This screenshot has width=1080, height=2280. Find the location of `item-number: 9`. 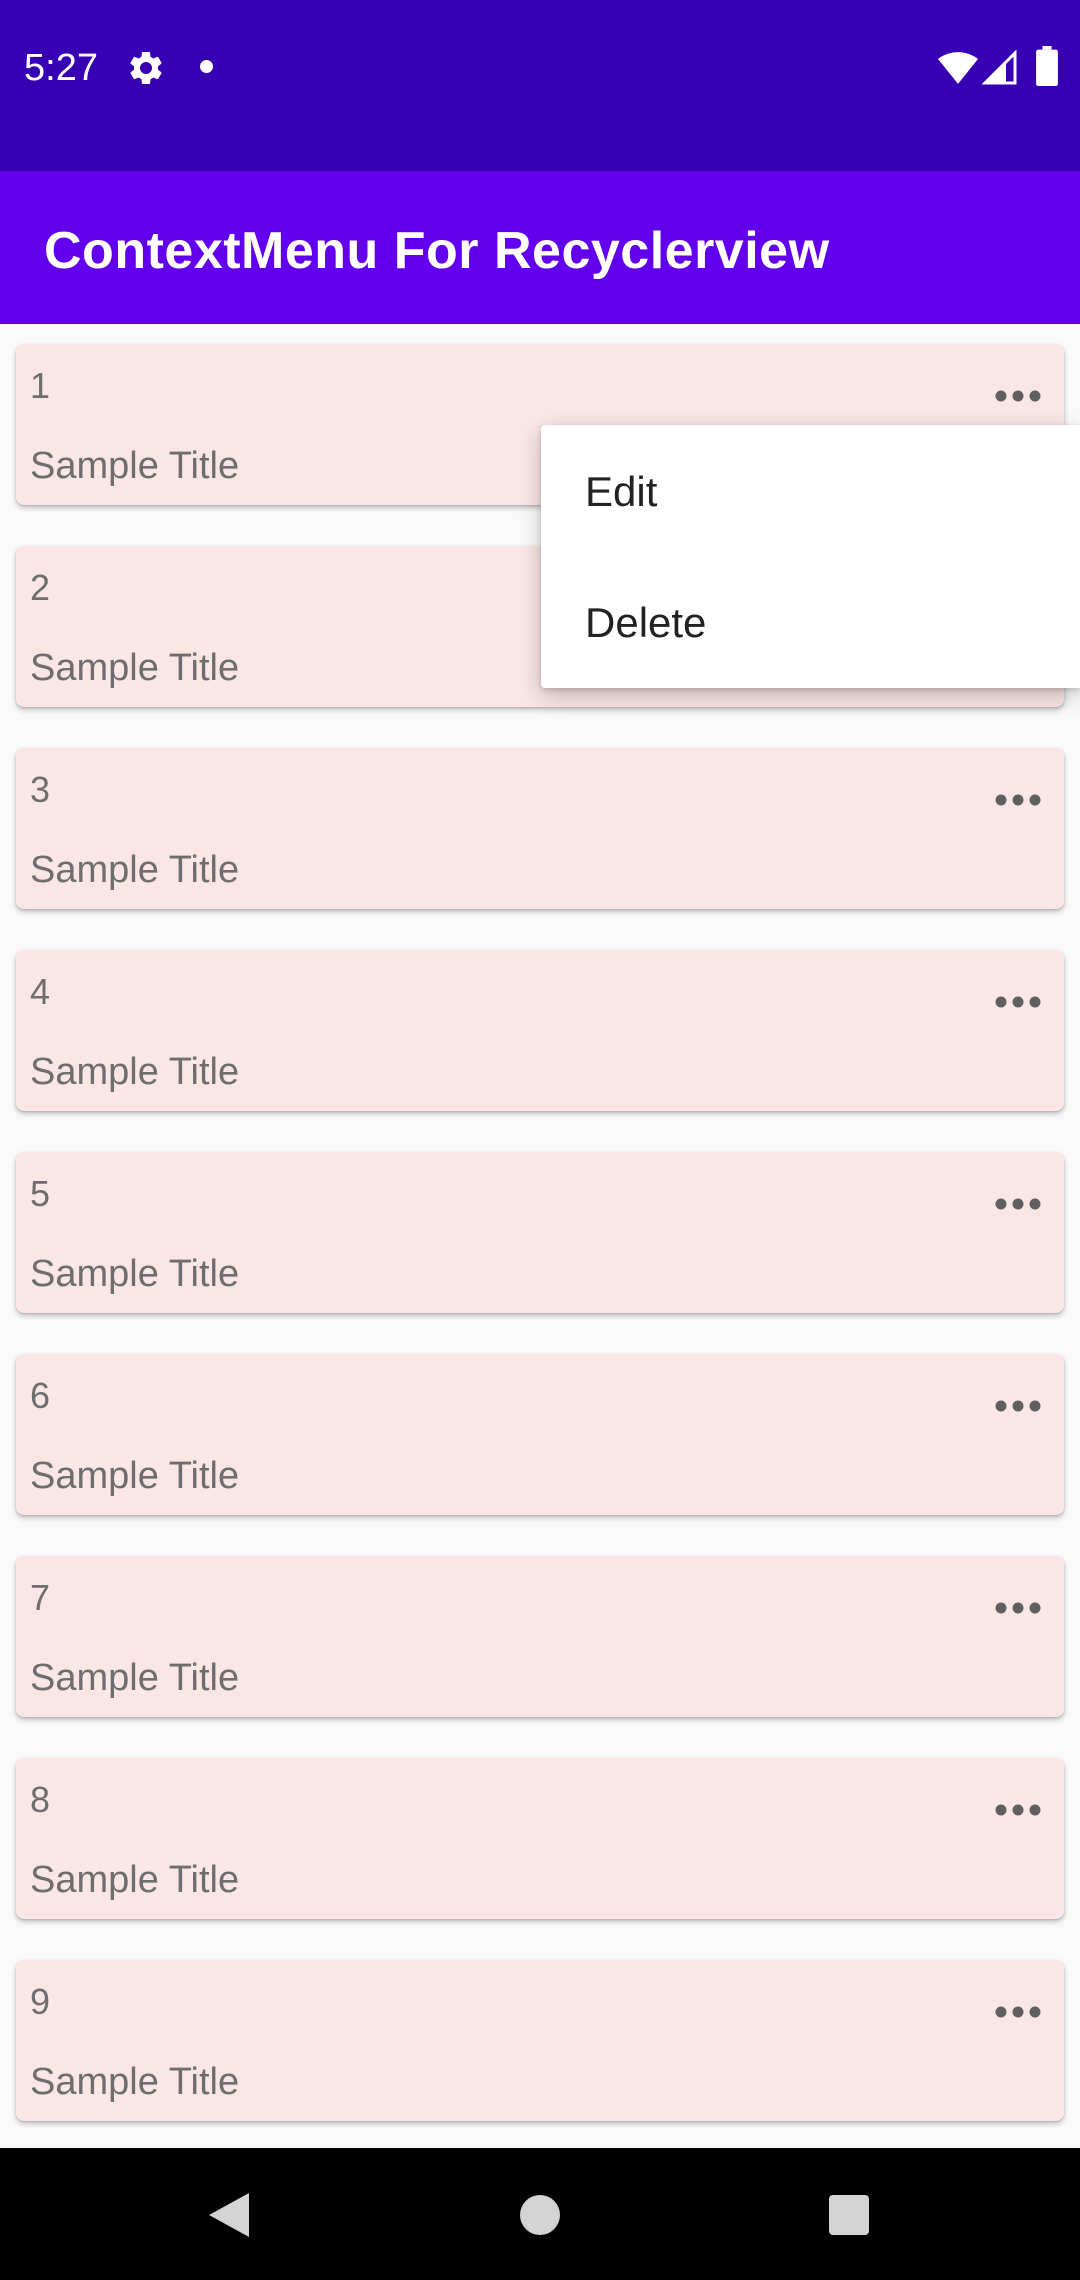

item-number: 9 is located at coordinates (40, 2001).